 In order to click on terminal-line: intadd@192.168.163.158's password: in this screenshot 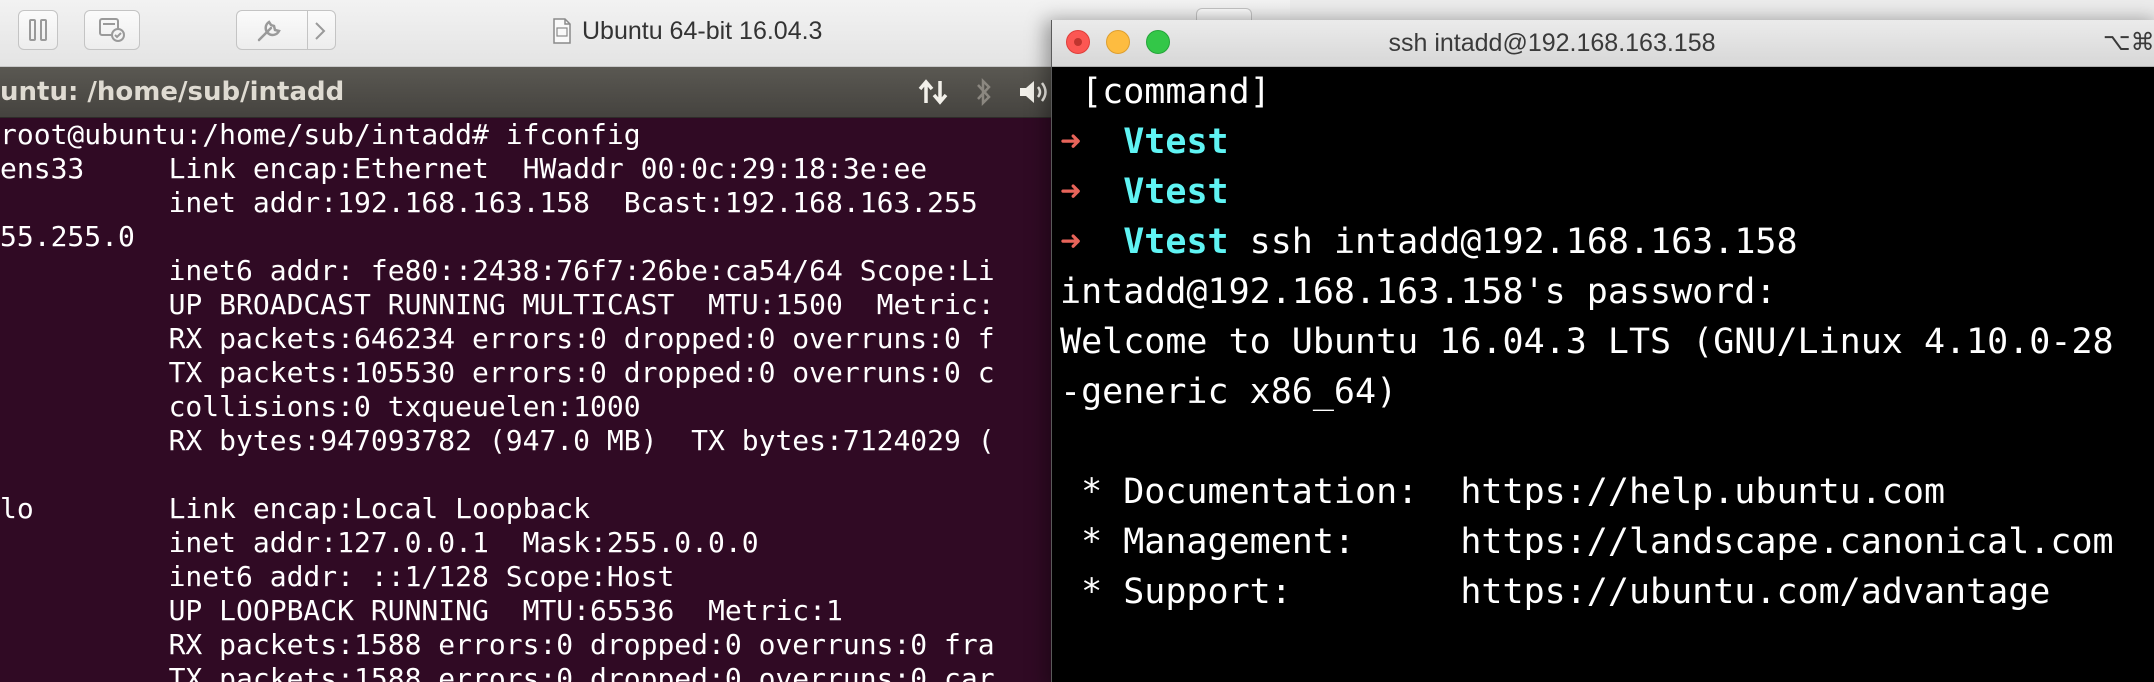, I will do `click(1418, 292)`.